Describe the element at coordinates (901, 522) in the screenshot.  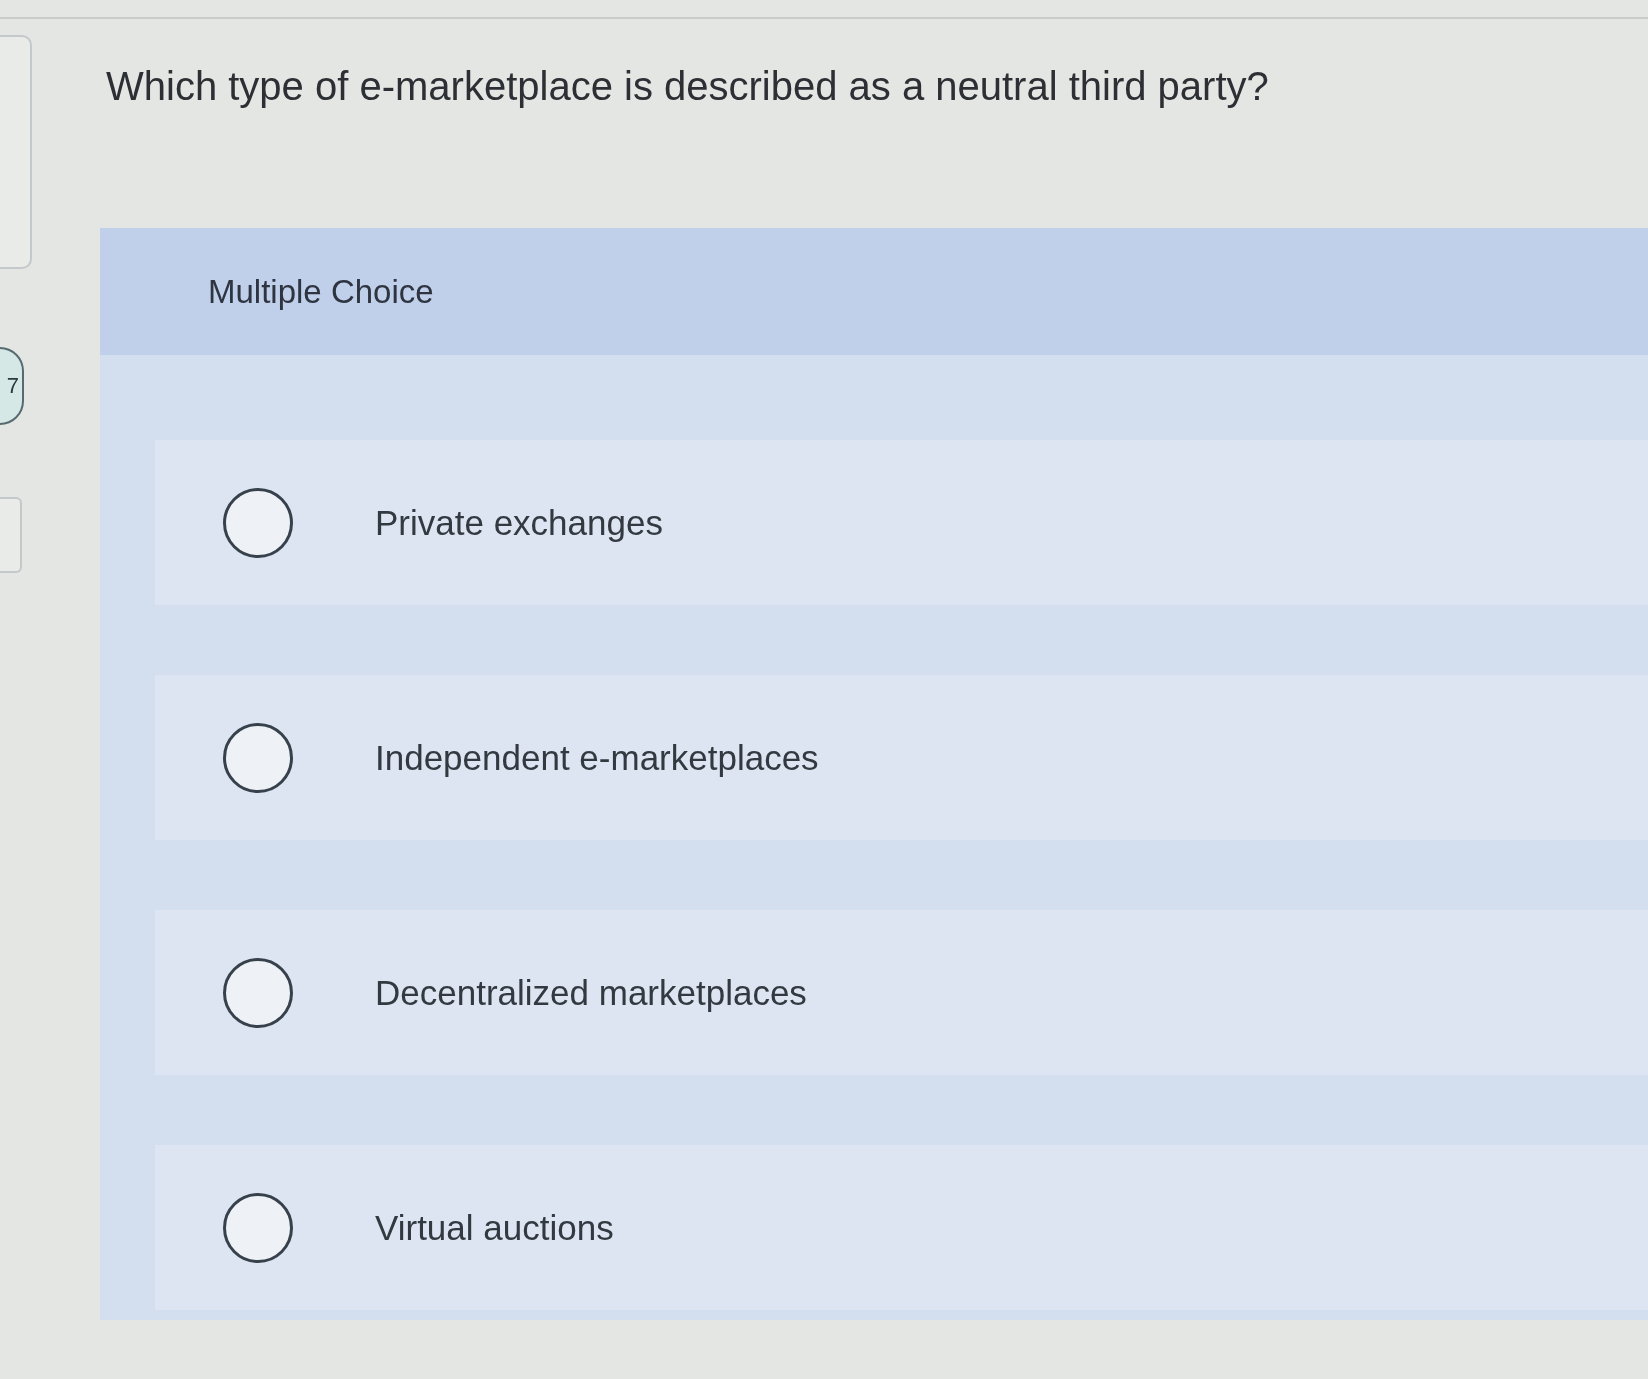
I see `answer-option: Private exchanges` at that location.